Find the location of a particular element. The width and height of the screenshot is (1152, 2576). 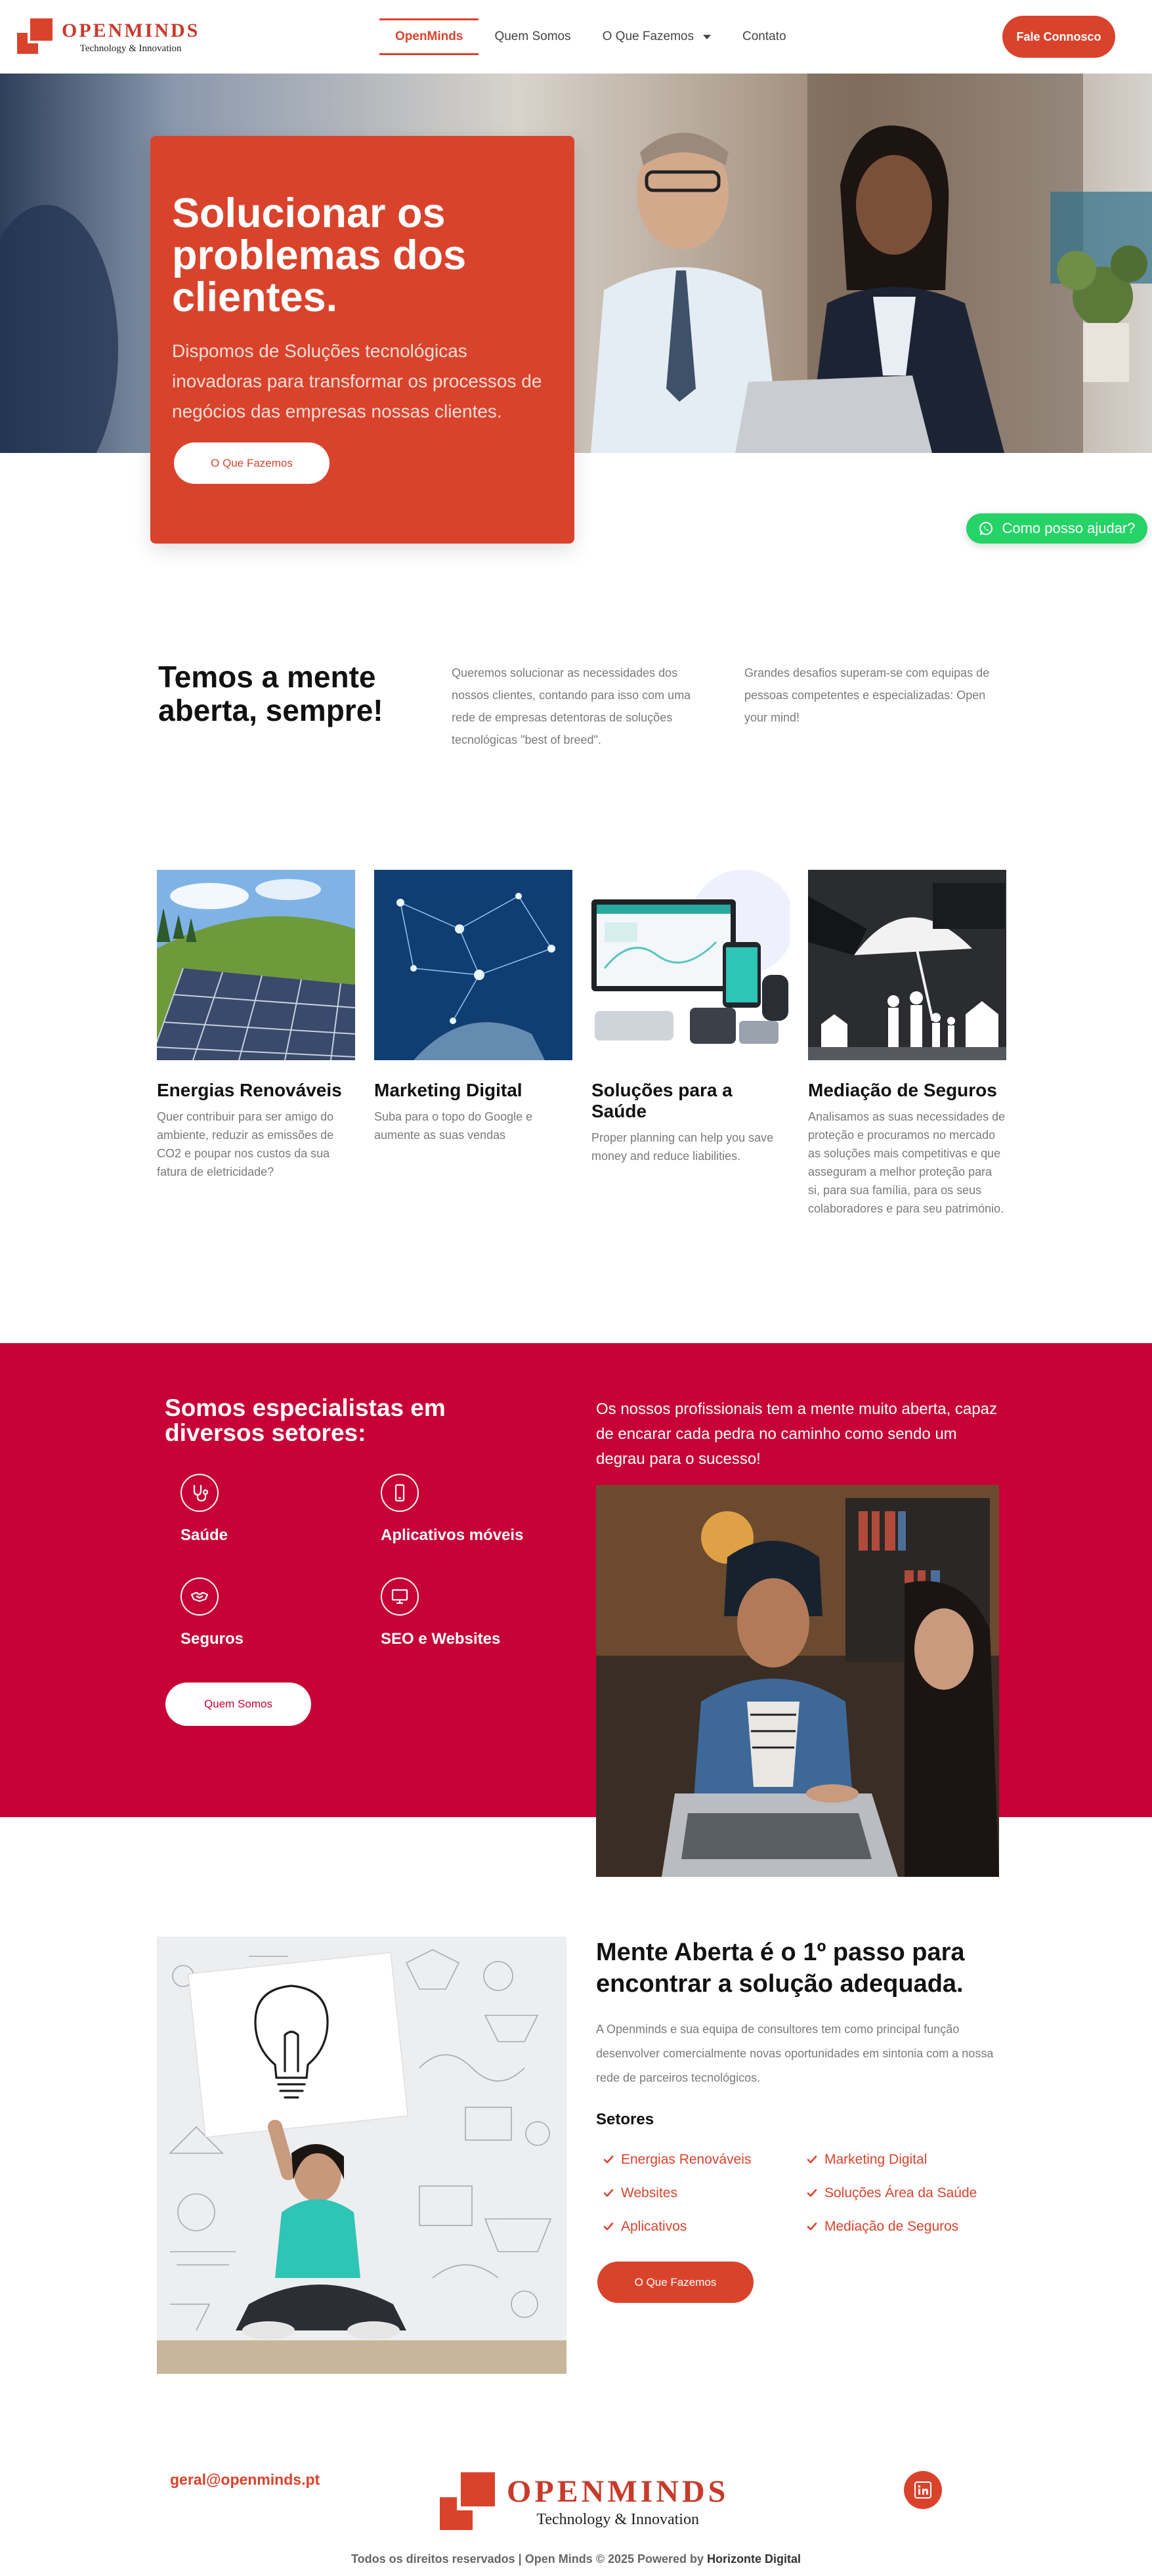

fale-connosco-button: Fale Connosco is located at coordinates (1058, 37).